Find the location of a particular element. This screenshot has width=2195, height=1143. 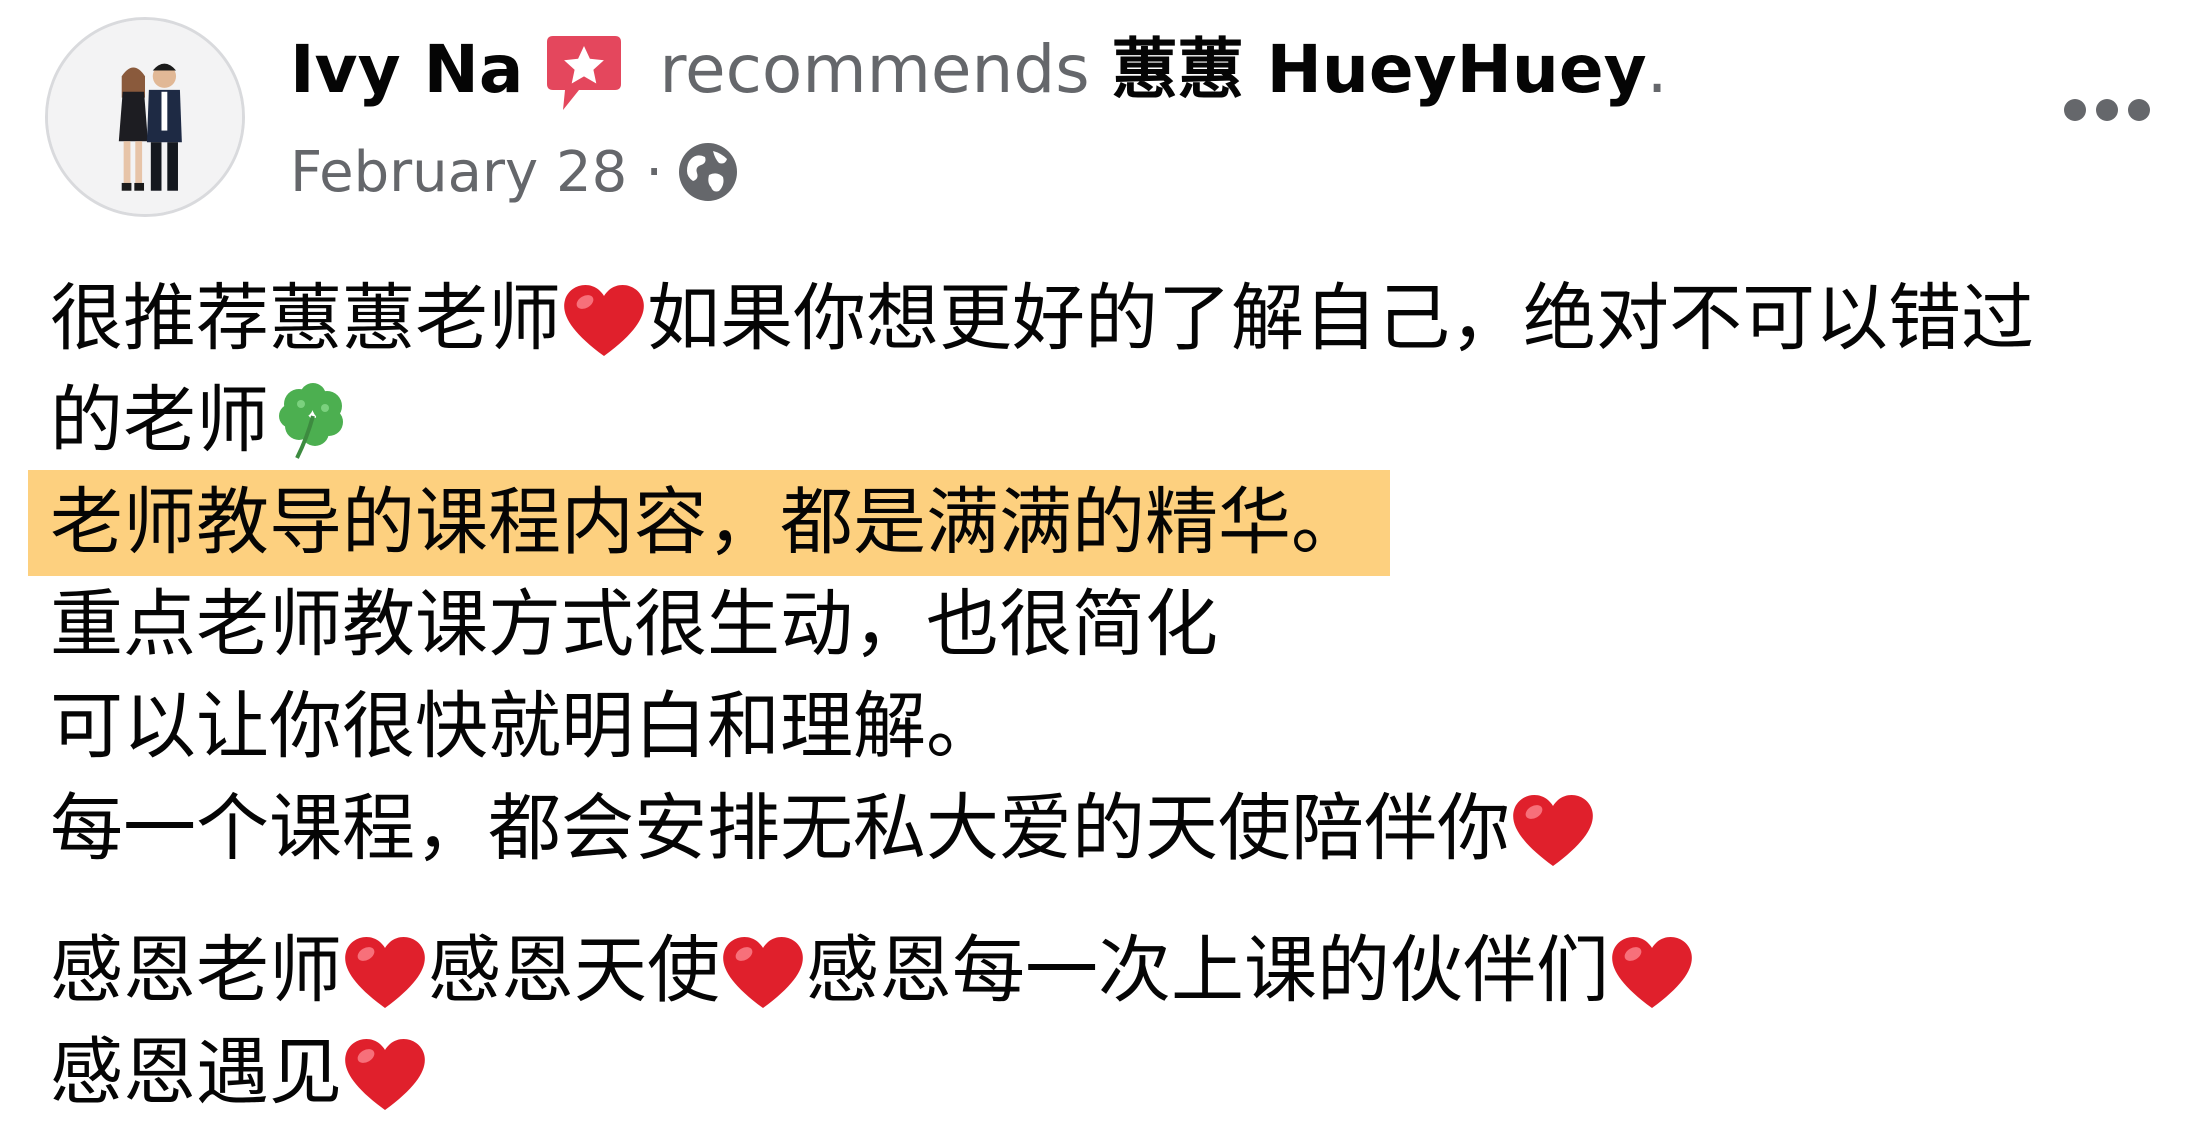

post-meta: February 28 · is located at coordinates (514, 172).